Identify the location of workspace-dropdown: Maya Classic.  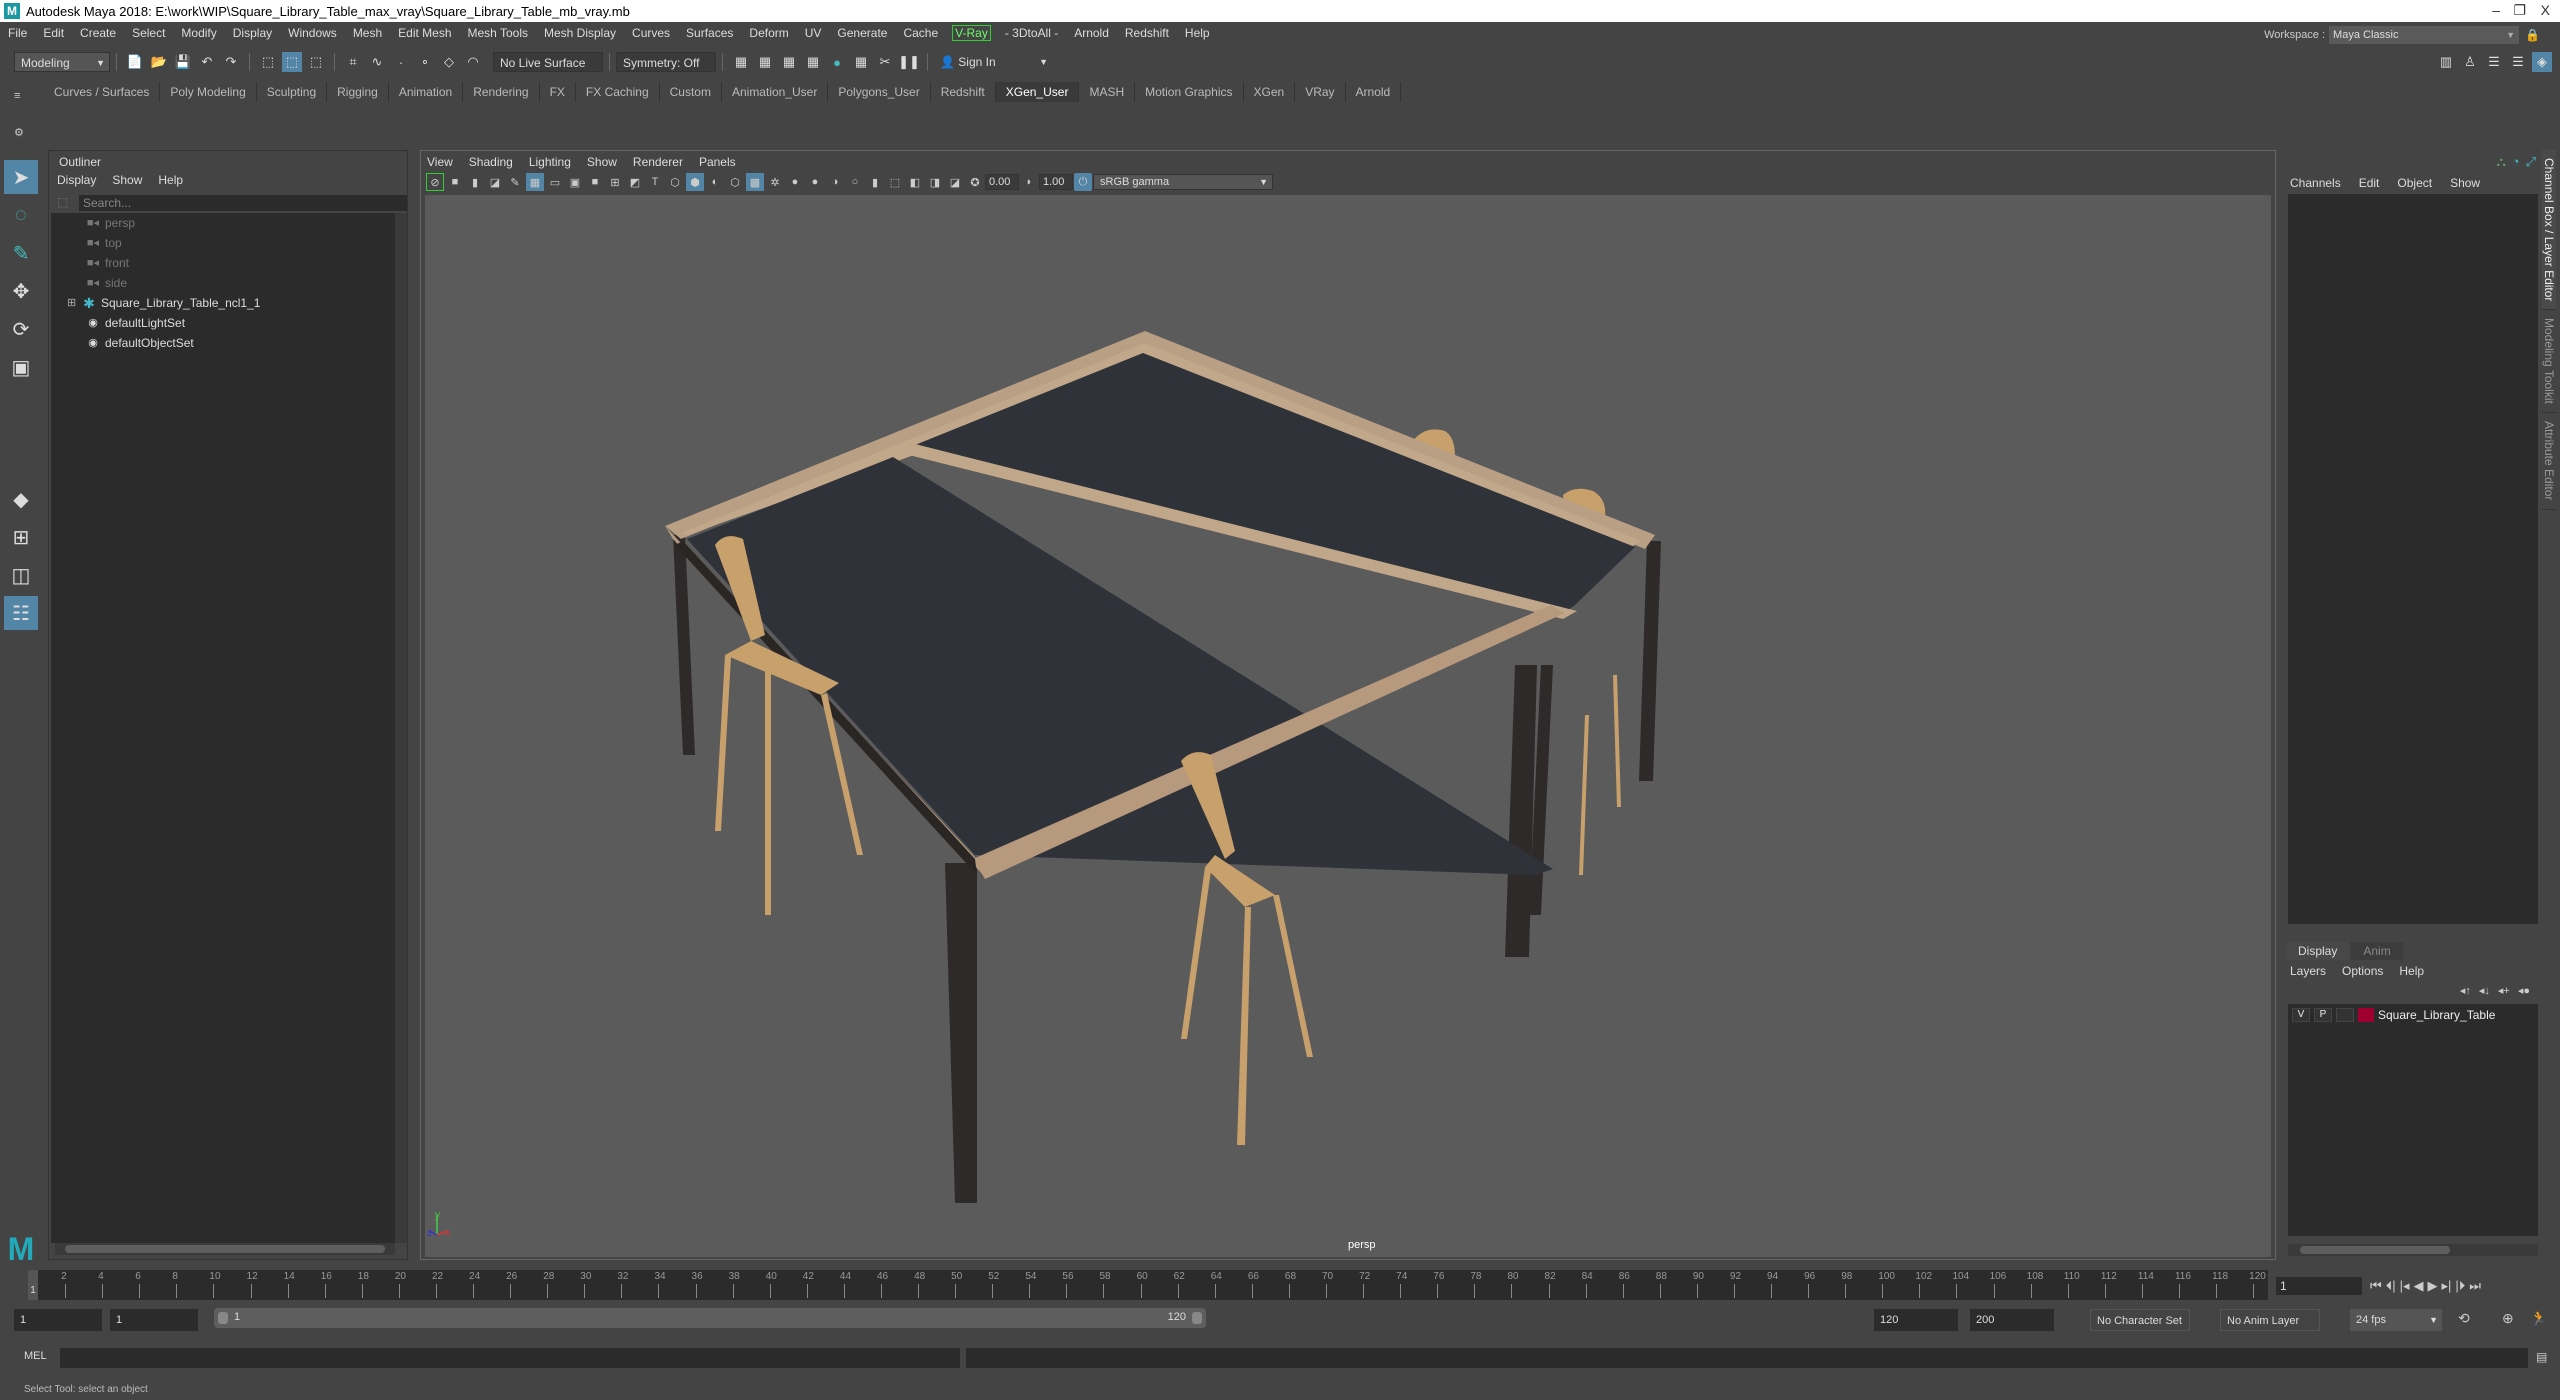
(2424, 35).